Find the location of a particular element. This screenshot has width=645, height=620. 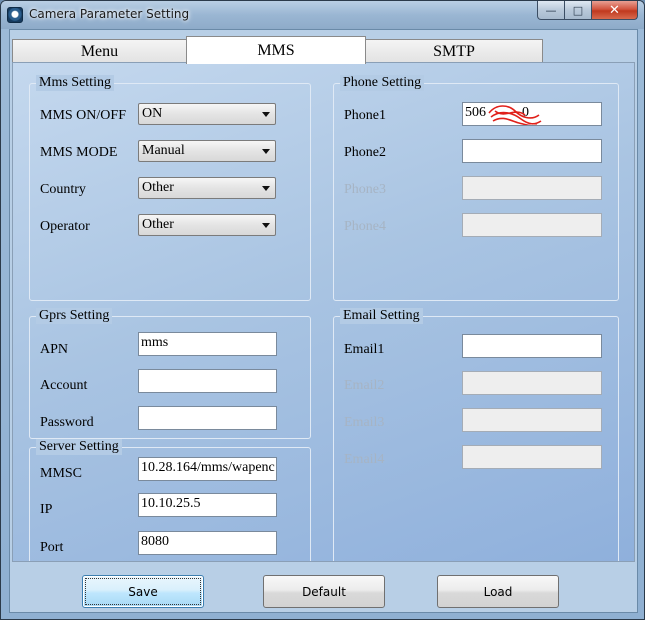

maximize-icon: □ is located at coordinates (578, 10).